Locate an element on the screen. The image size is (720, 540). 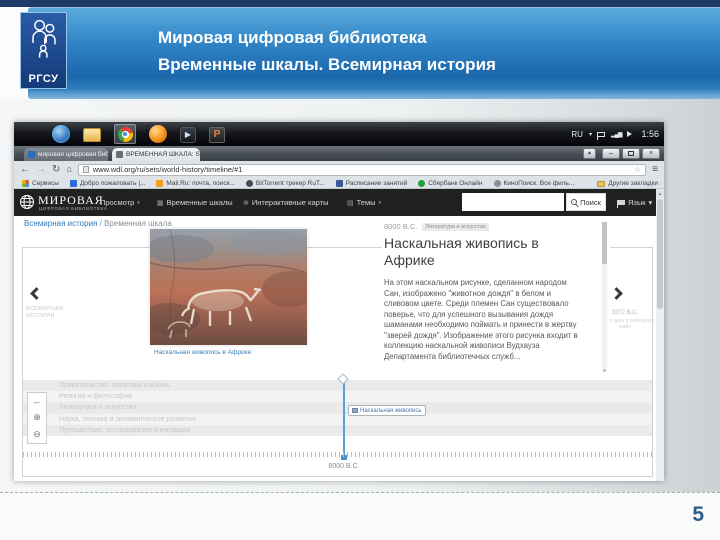
nav-themes: ▤ Темы ▾ is located at coordinates (364, 202).